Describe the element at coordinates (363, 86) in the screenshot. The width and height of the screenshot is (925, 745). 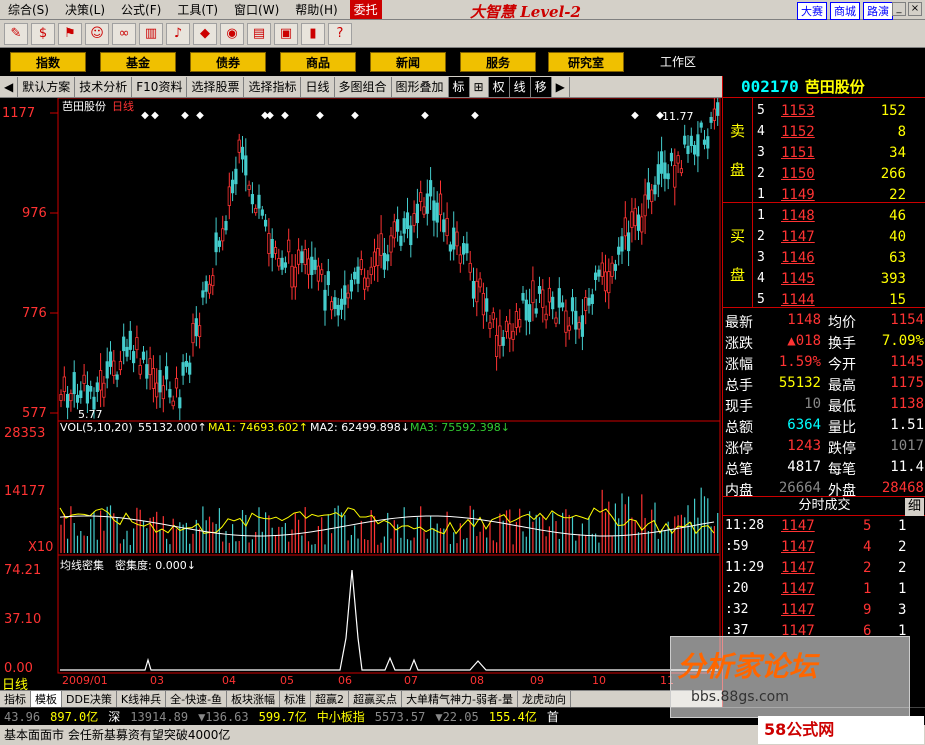
I see `tab-multi-chart: 多图组合` at that location.